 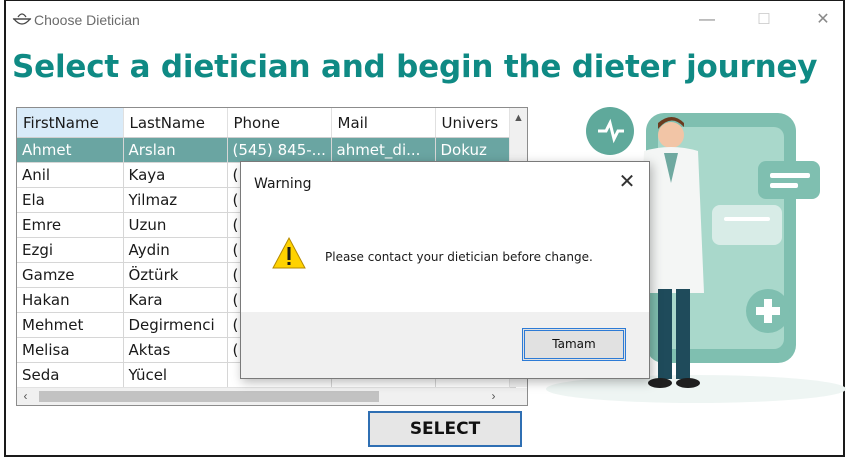 What do you see at coordinates (209, 396) in the screenshot?
I see `horizontal-scroll-thumb` at bounding box center [209, 396].